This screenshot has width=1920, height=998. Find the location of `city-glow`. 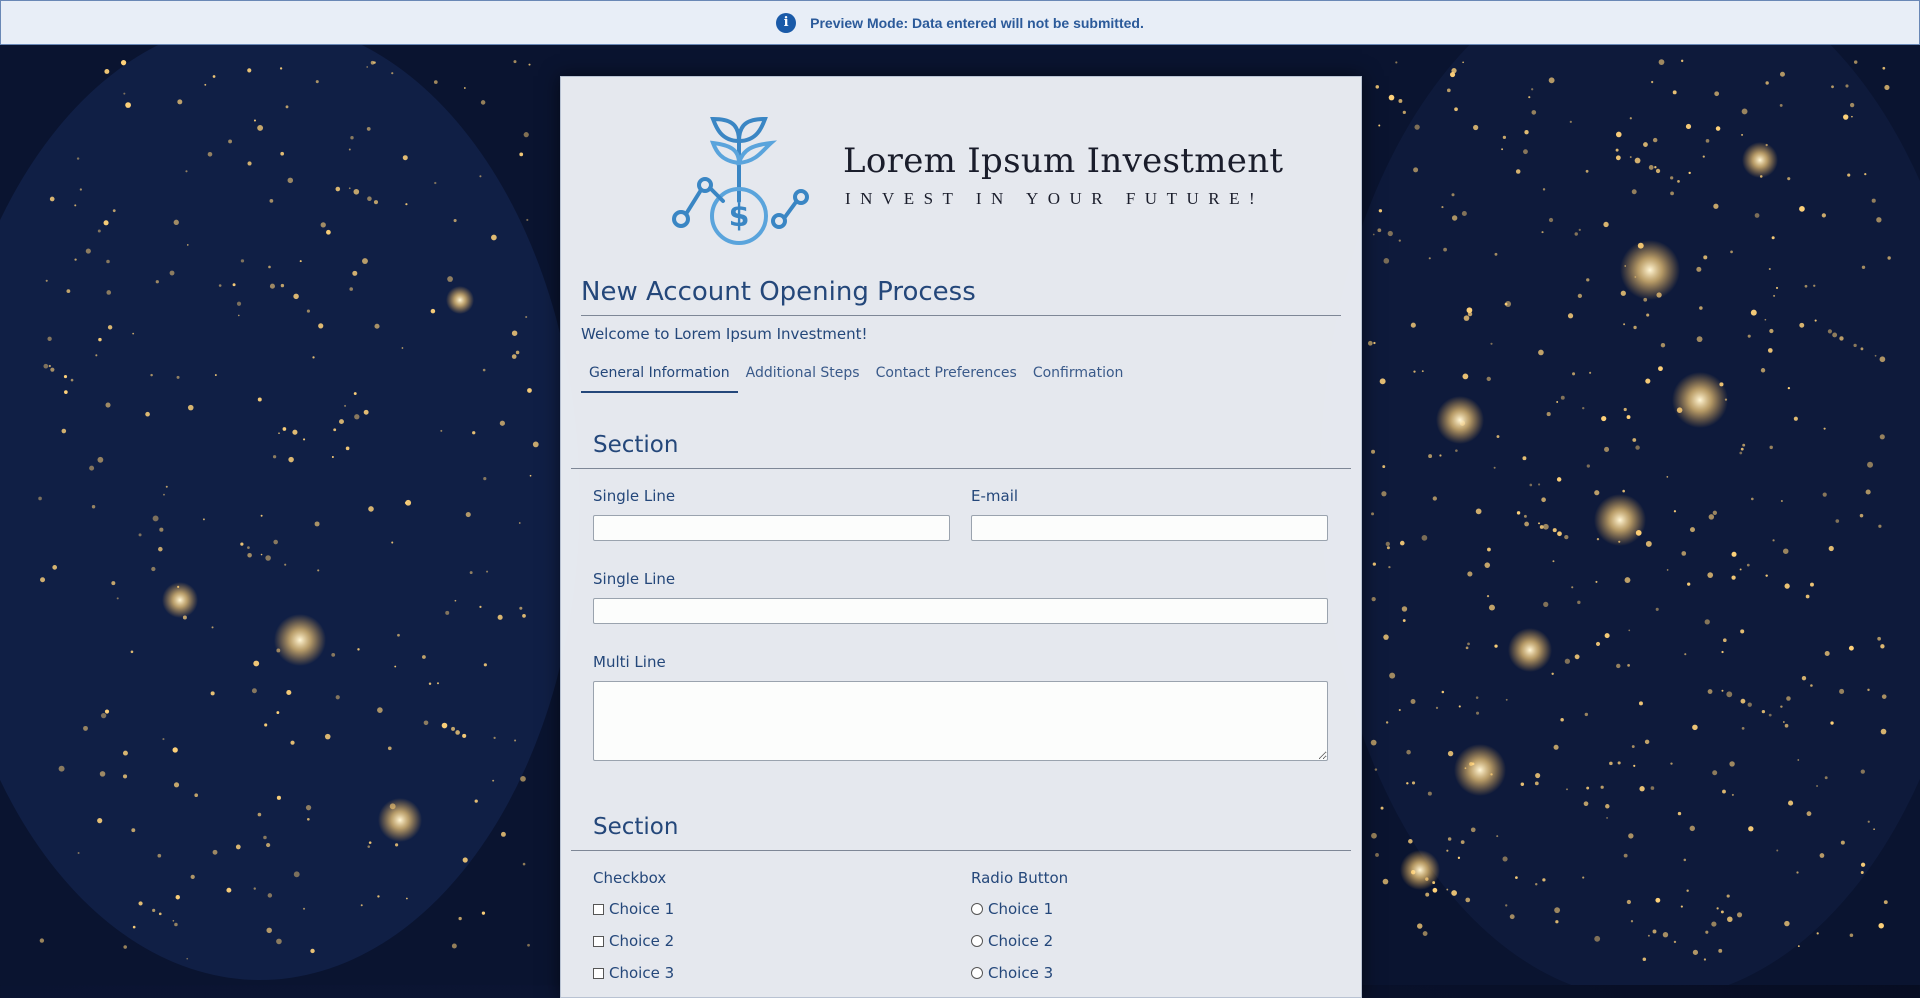

city-glow is located at coordinates (300, 640).